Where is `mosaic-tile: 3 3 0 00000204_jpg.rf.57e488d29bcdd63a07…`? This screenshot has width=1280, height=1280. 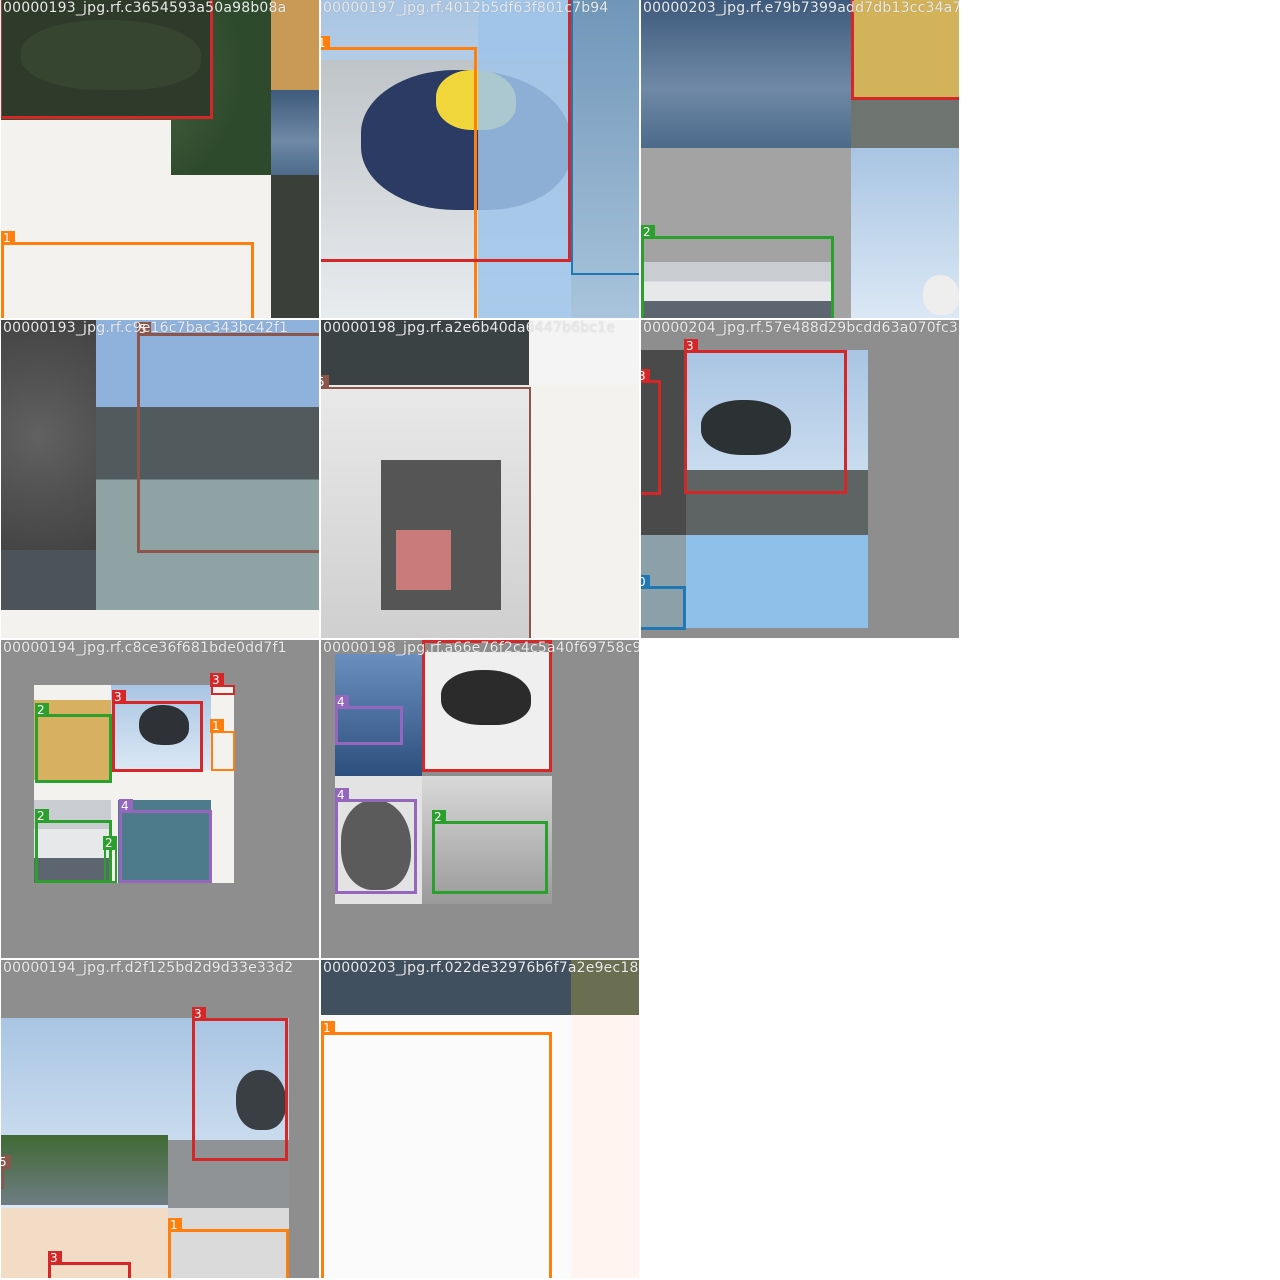 mosaic-tile: 3 3 0 00000204_jpg.rf.57e488d29bcdd63a07… is located at coordinates (800, 479).